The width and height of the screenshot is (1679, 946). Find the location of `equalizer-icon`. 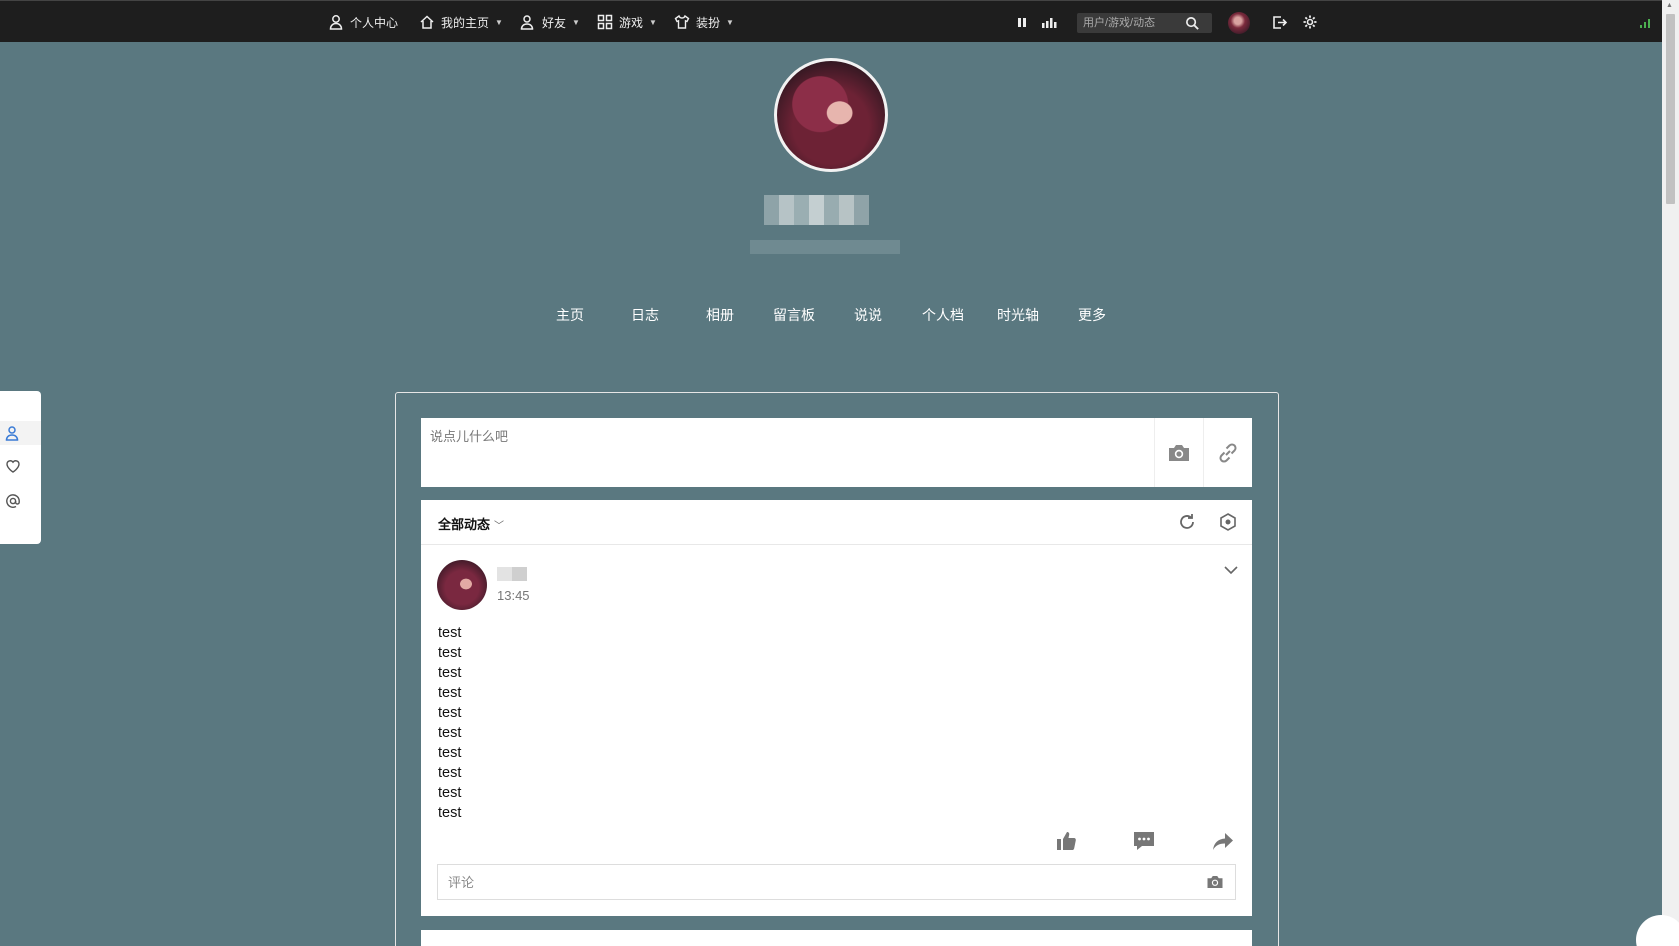

equalizer-icon is located at coordinates (1049, 22).